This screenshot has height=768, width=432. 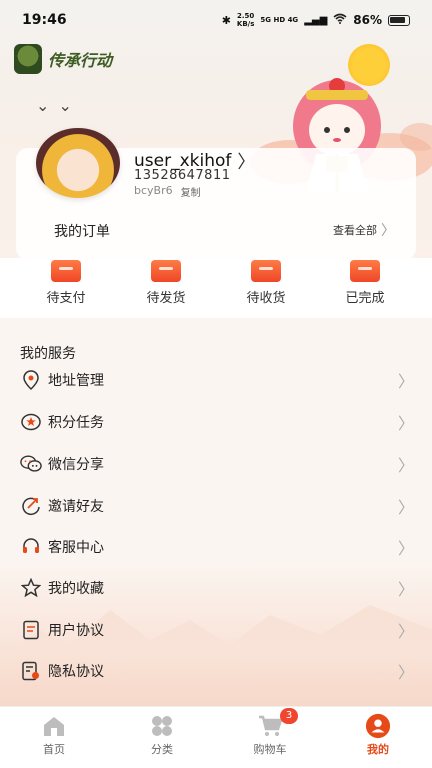 I want to click on logo-text: 传承行动, so click(x=80, y=60).